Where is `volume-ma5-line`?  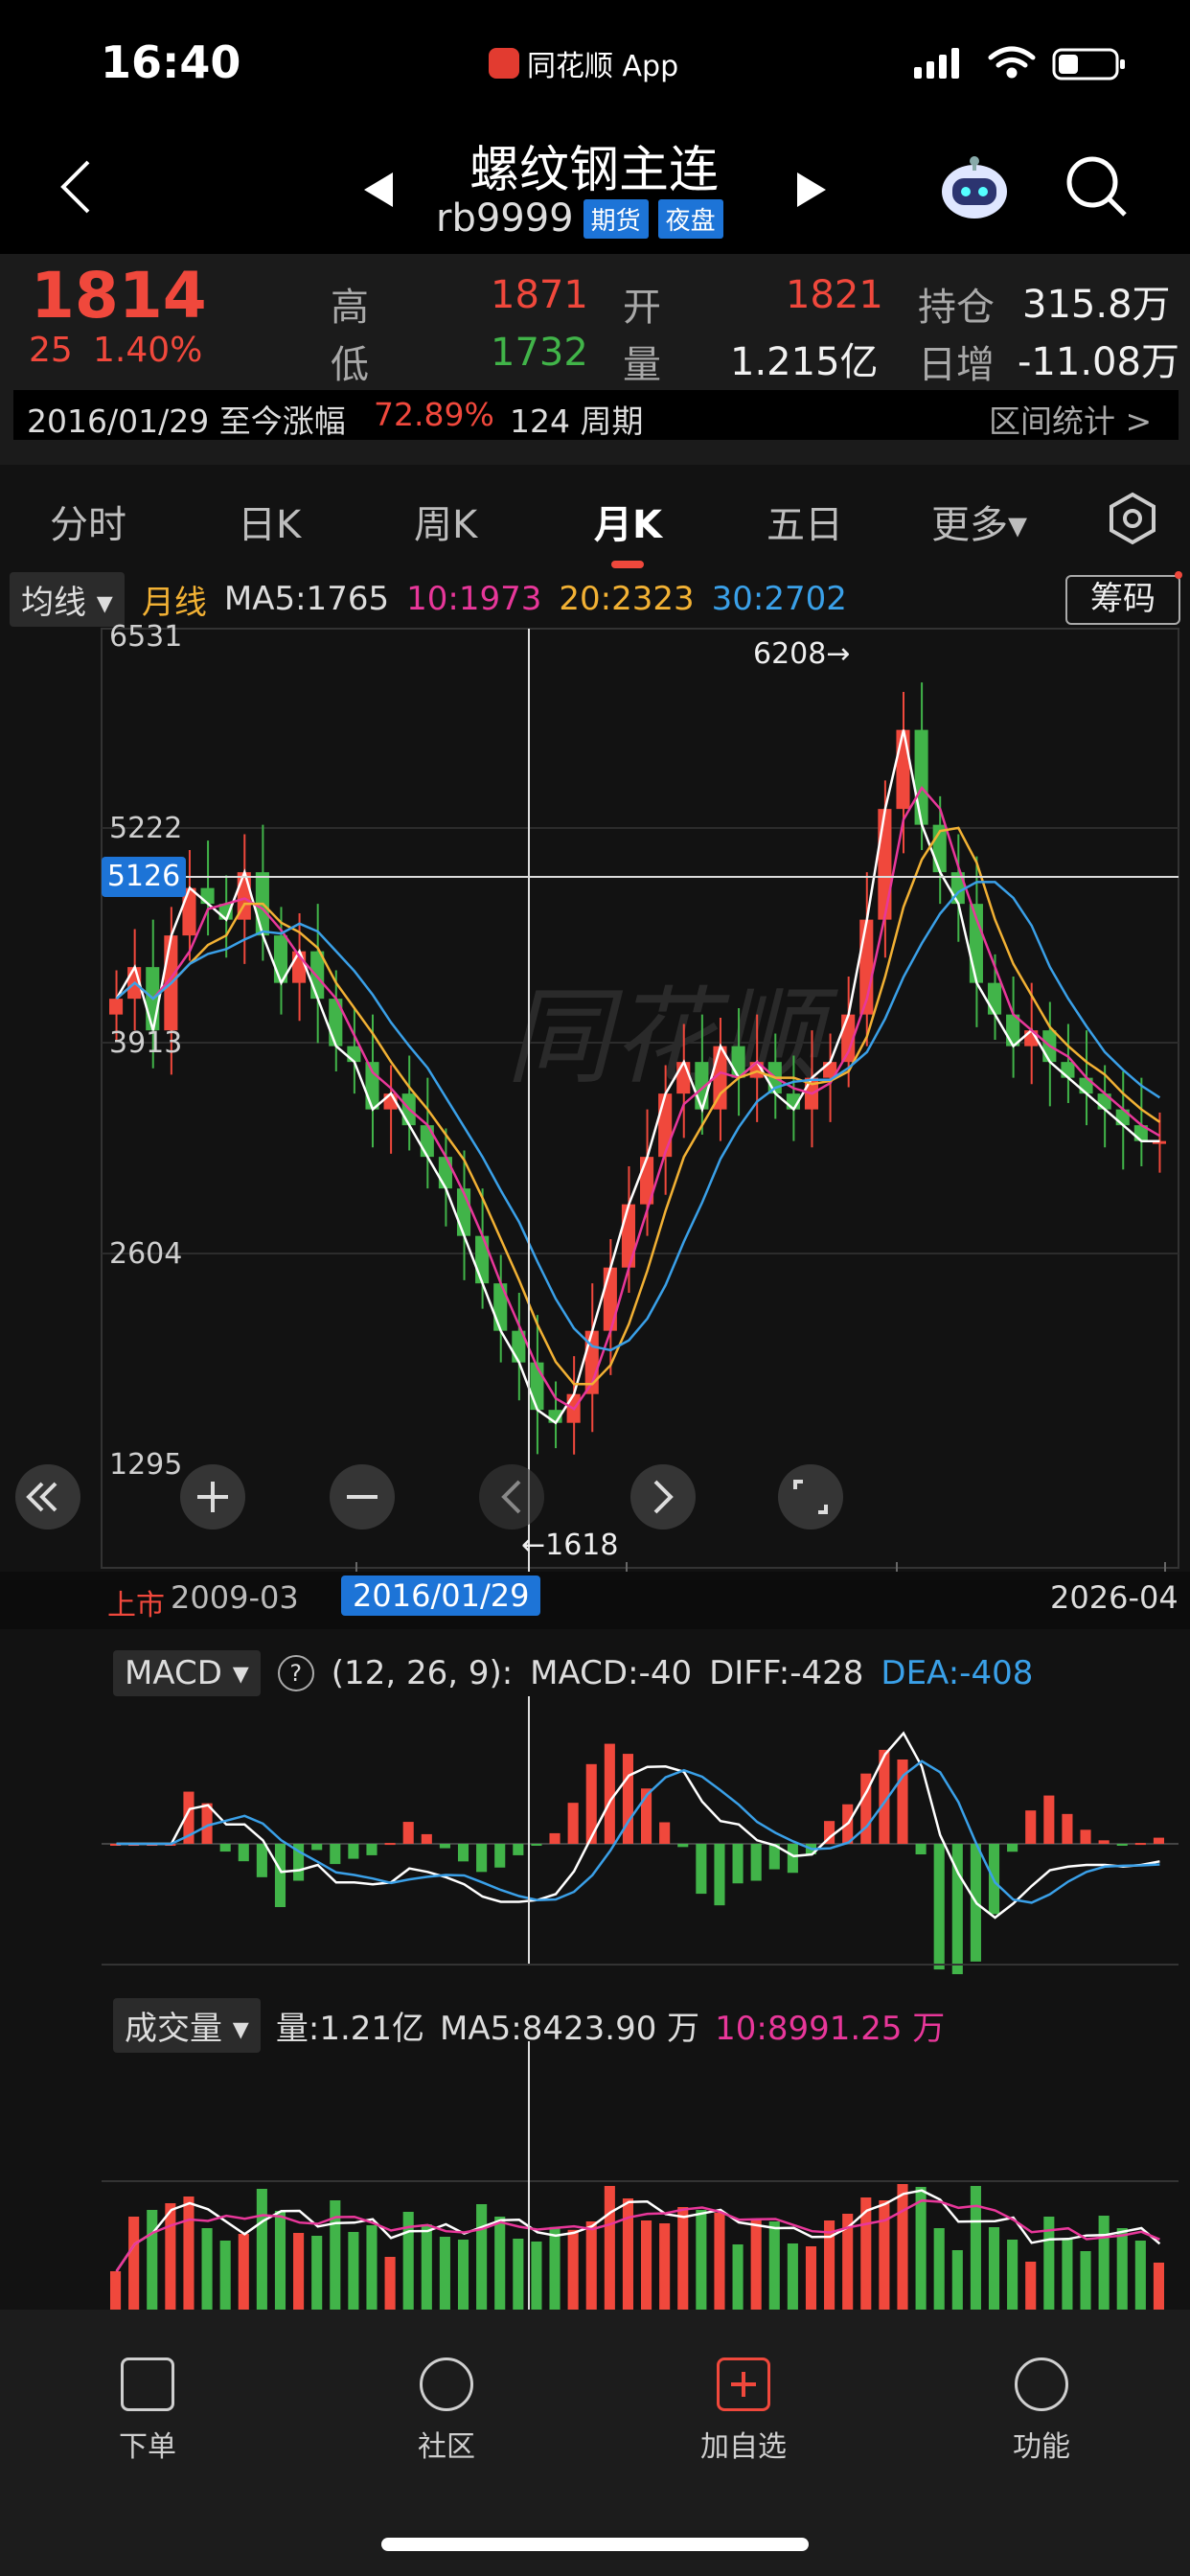 volume-ma5-line is located at coordinates (638, 2230).